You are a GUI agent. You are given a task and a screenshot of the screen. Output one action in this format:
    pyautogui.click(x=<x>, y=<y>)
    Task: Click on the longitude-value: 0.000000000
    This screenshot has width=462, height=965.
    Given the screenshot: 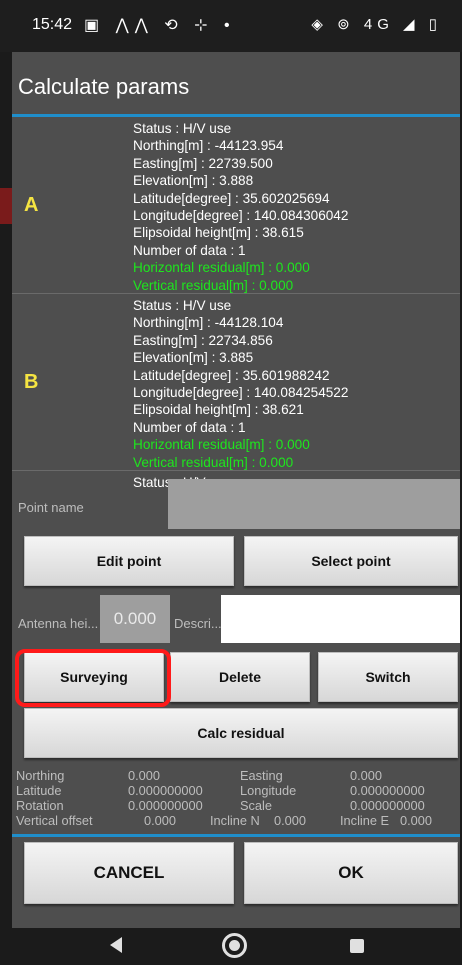 What is the action you would take?
    pyautogui.click(x=387, y=790)
    